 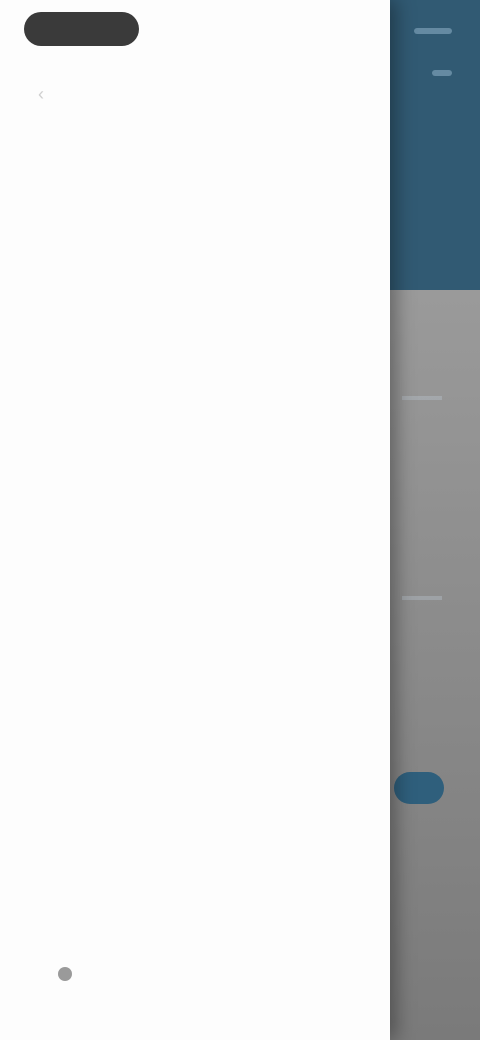 I want to click on drawer-footer, so click(x=69, y=974).